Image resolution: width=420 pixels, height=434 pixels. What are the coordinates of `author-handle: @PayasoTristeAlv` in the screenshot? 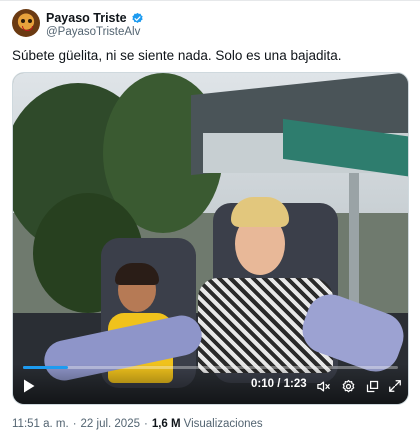 It's located at (93, 32).